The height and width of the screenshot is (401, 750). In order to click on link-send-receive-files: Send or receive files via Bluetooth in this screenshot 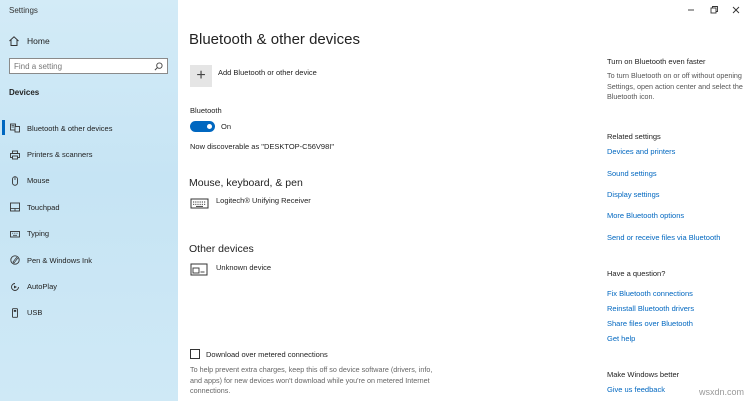, I will do `click(663, 237)`.